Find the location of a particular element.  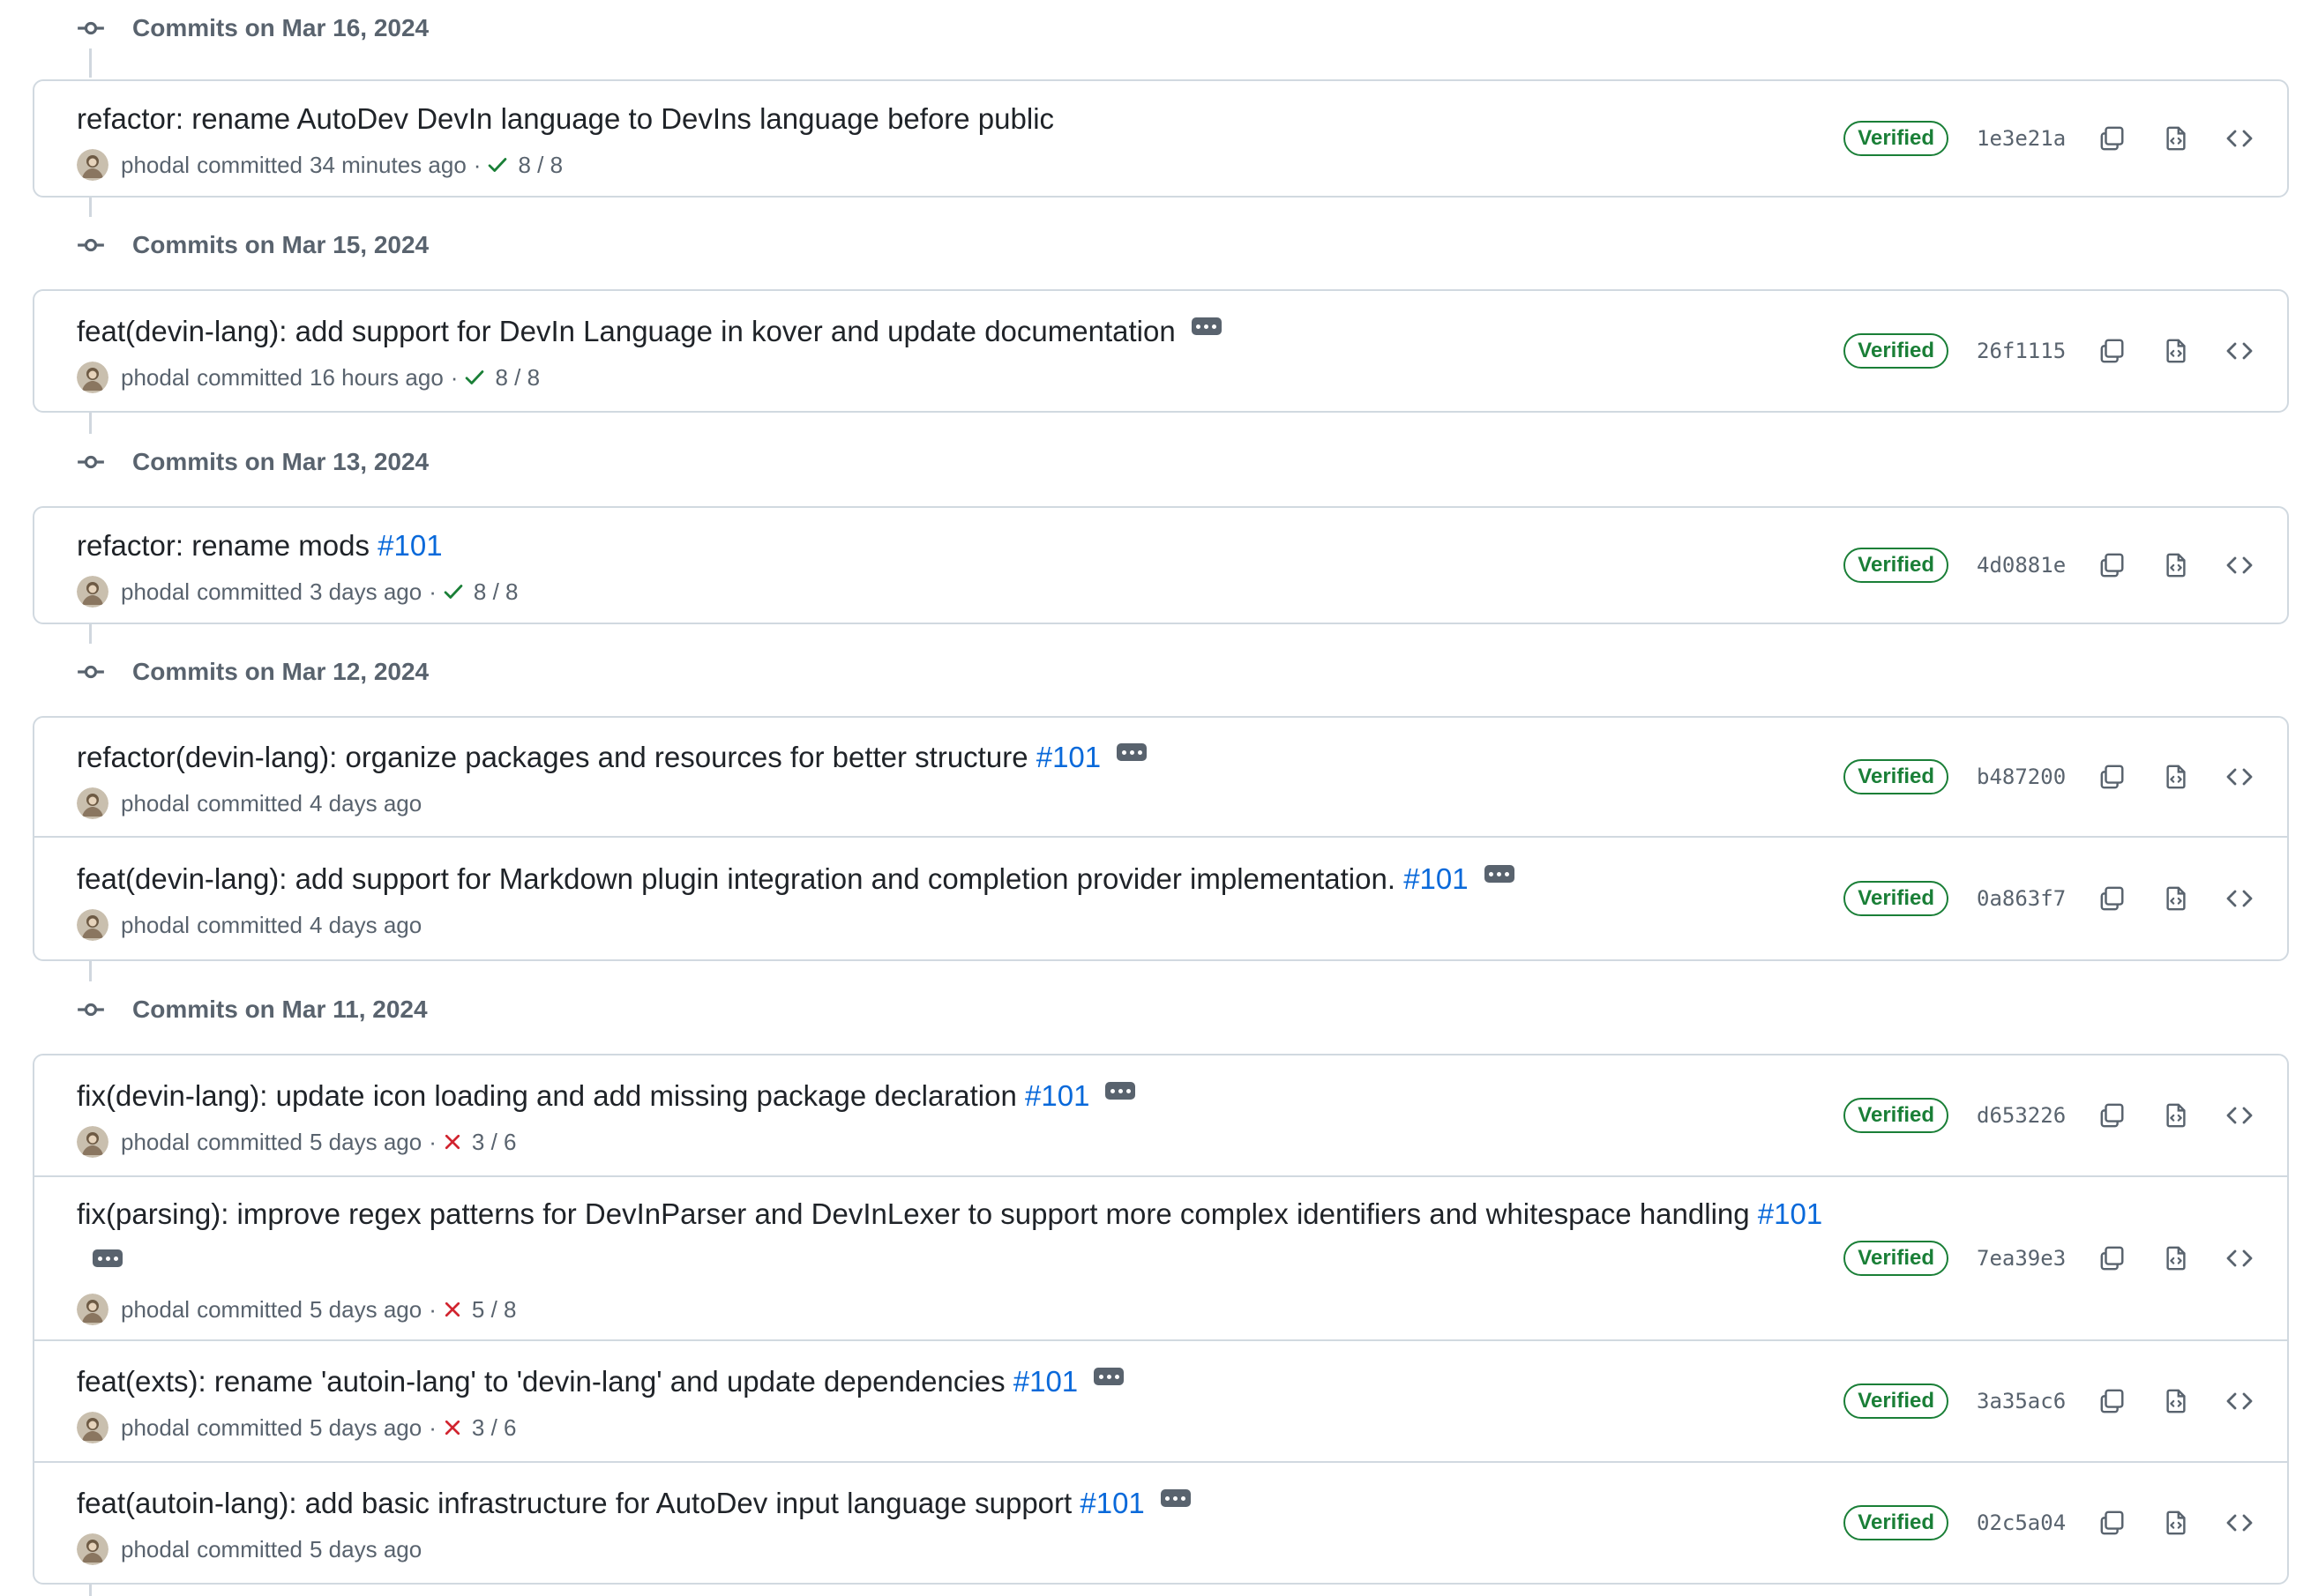

commit-time: 3 days ago is located at coordinates (366, 592).